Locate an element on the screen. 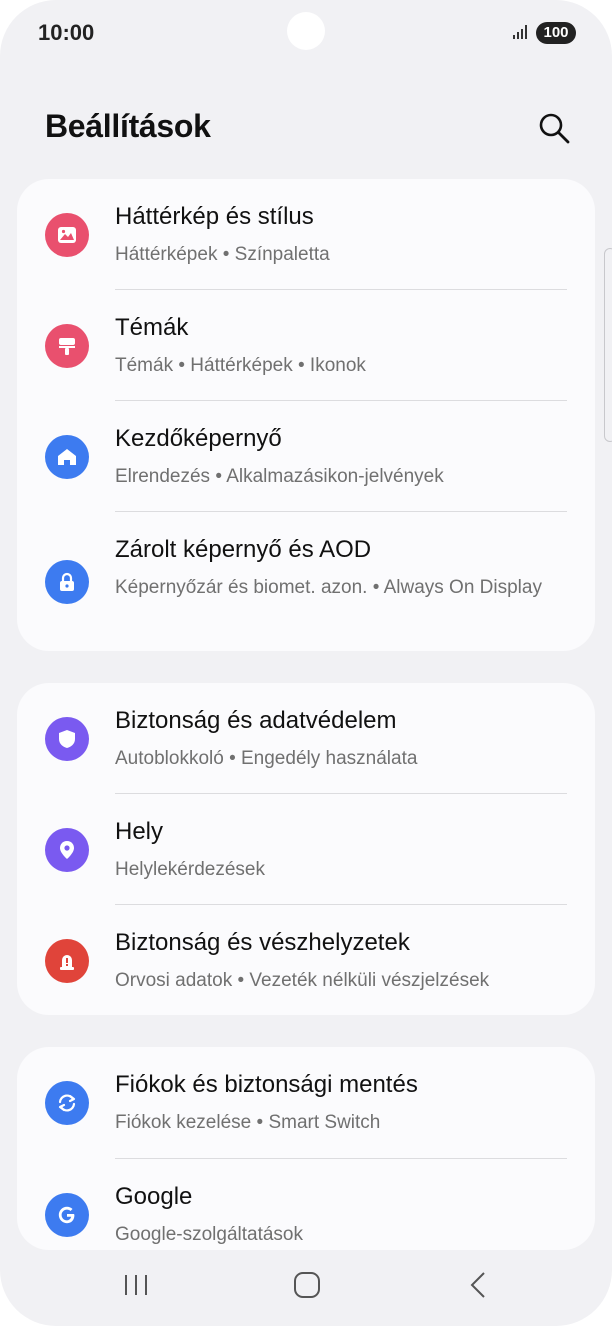 The height and width of the screenshot is (1326, 612). sync-icon is located at coordinates (67, 1103).